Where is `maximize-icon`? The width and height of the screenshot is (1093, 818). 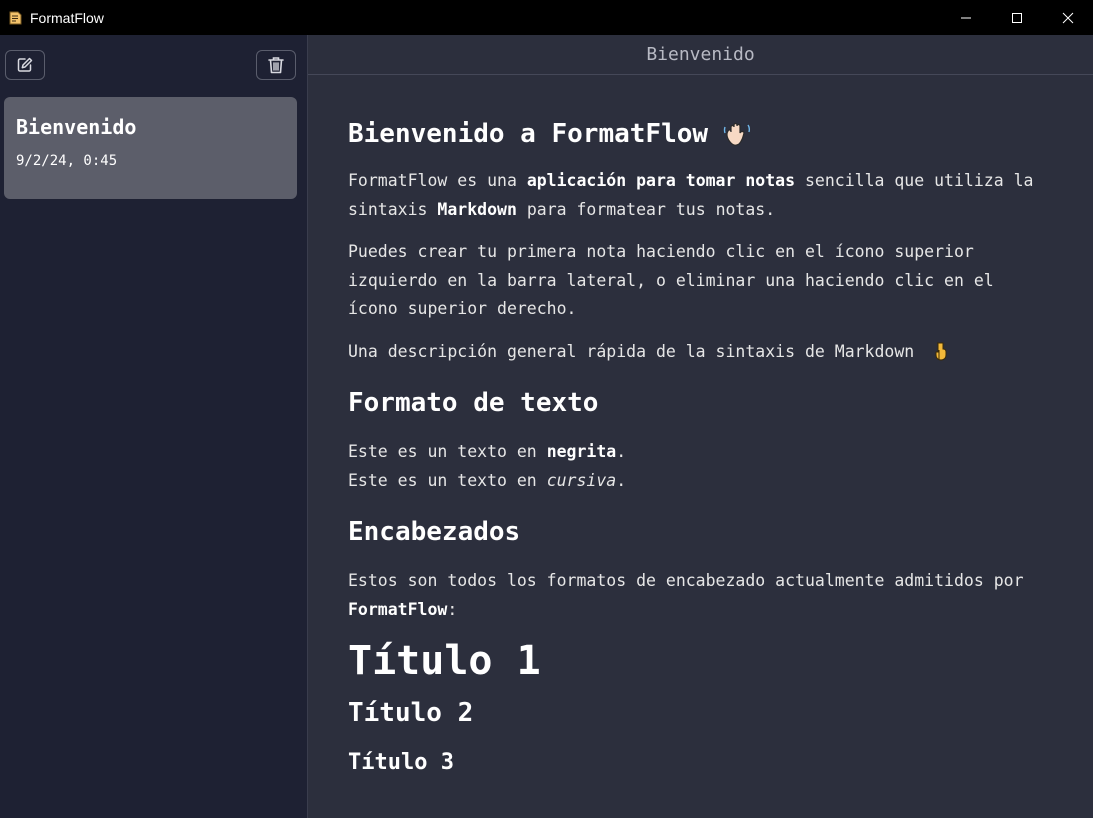
maximize-icon is located at coordinates (1016, 17).